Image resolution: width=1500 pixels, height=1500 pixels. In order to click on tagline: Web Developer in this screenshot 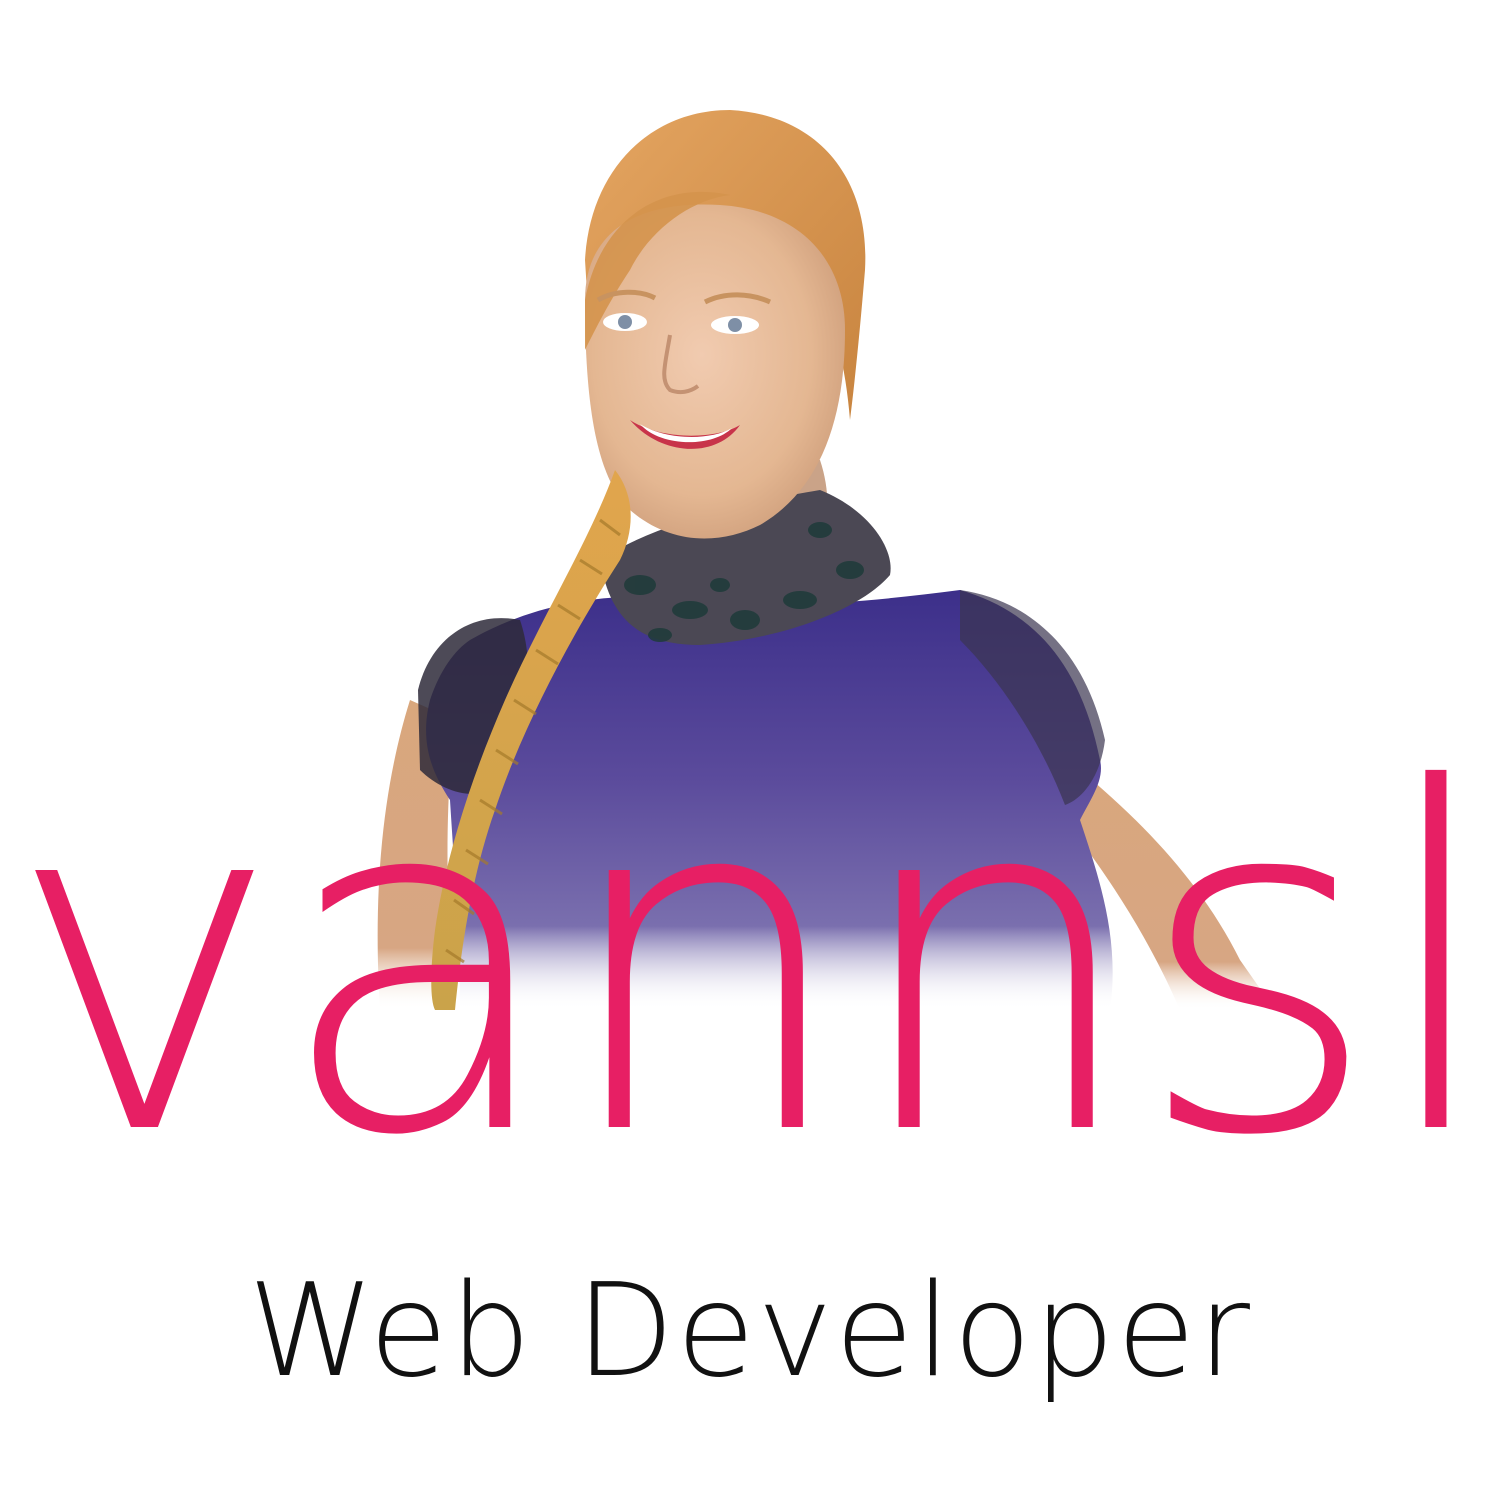, I will do `click(750, 1331)`.